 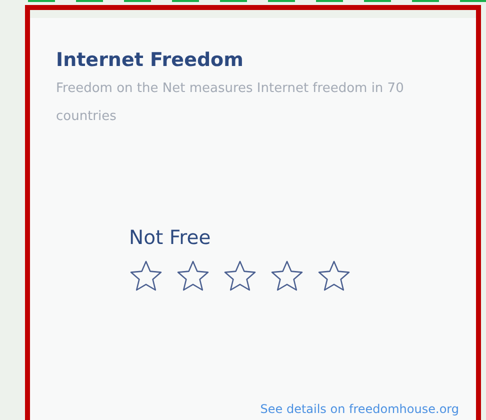 What do you see at coordinates (170, 238) in the screenshot?
I see `status-label: Not Free` at bounding box center [170, 238].